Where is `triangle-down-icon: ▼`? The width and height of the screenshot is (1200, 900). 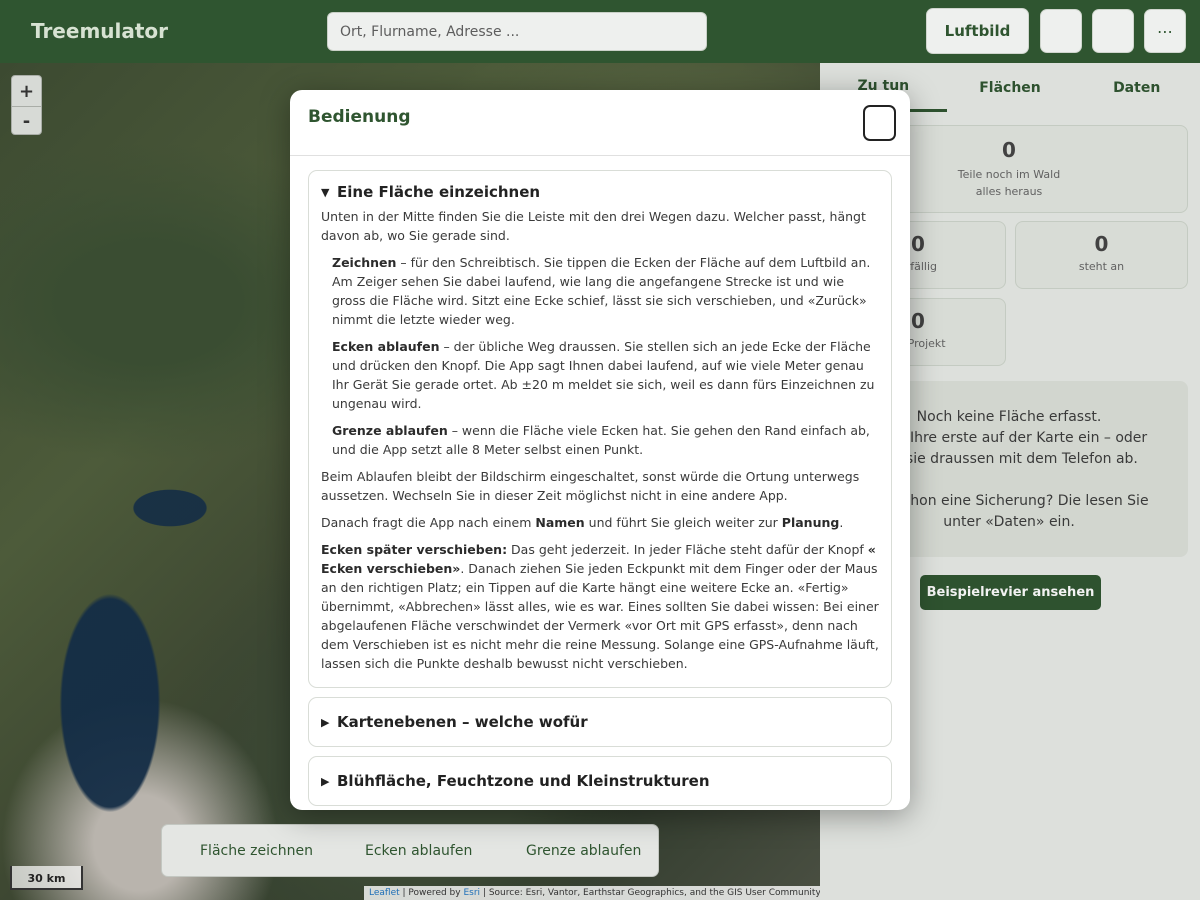
triangle-down-icon: ▼ is located at coordinates (325, 192).